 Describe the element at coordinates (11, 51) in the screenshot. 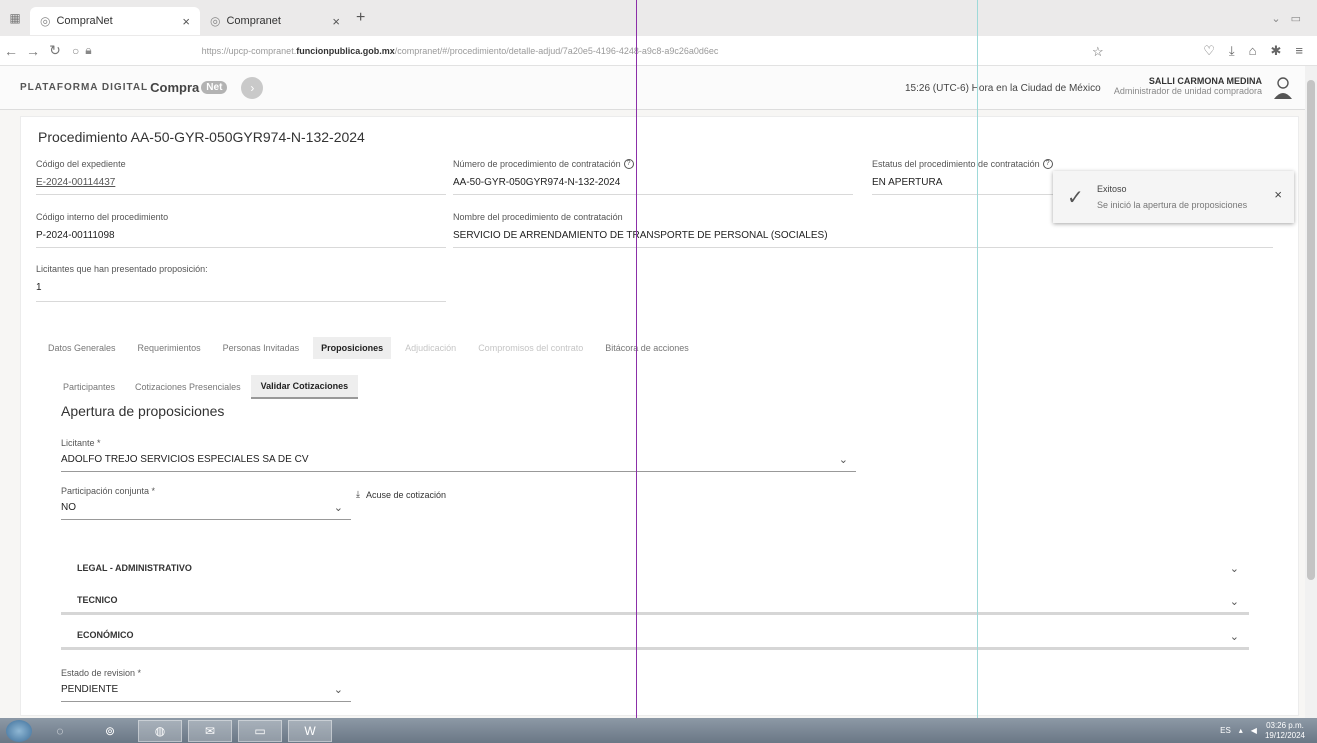

I see `back-icon: ←` at that location.